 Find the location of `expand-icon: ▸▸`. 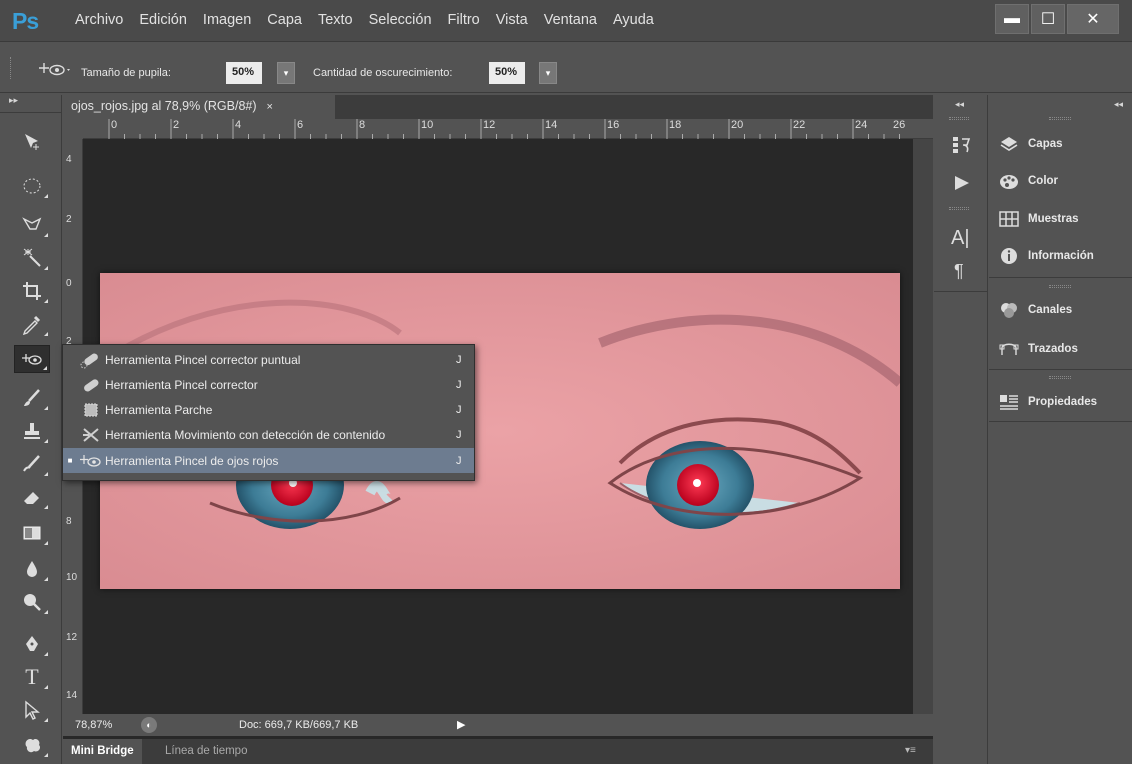

expand-icon: ▸▸ is located at coordinates (13, 100).